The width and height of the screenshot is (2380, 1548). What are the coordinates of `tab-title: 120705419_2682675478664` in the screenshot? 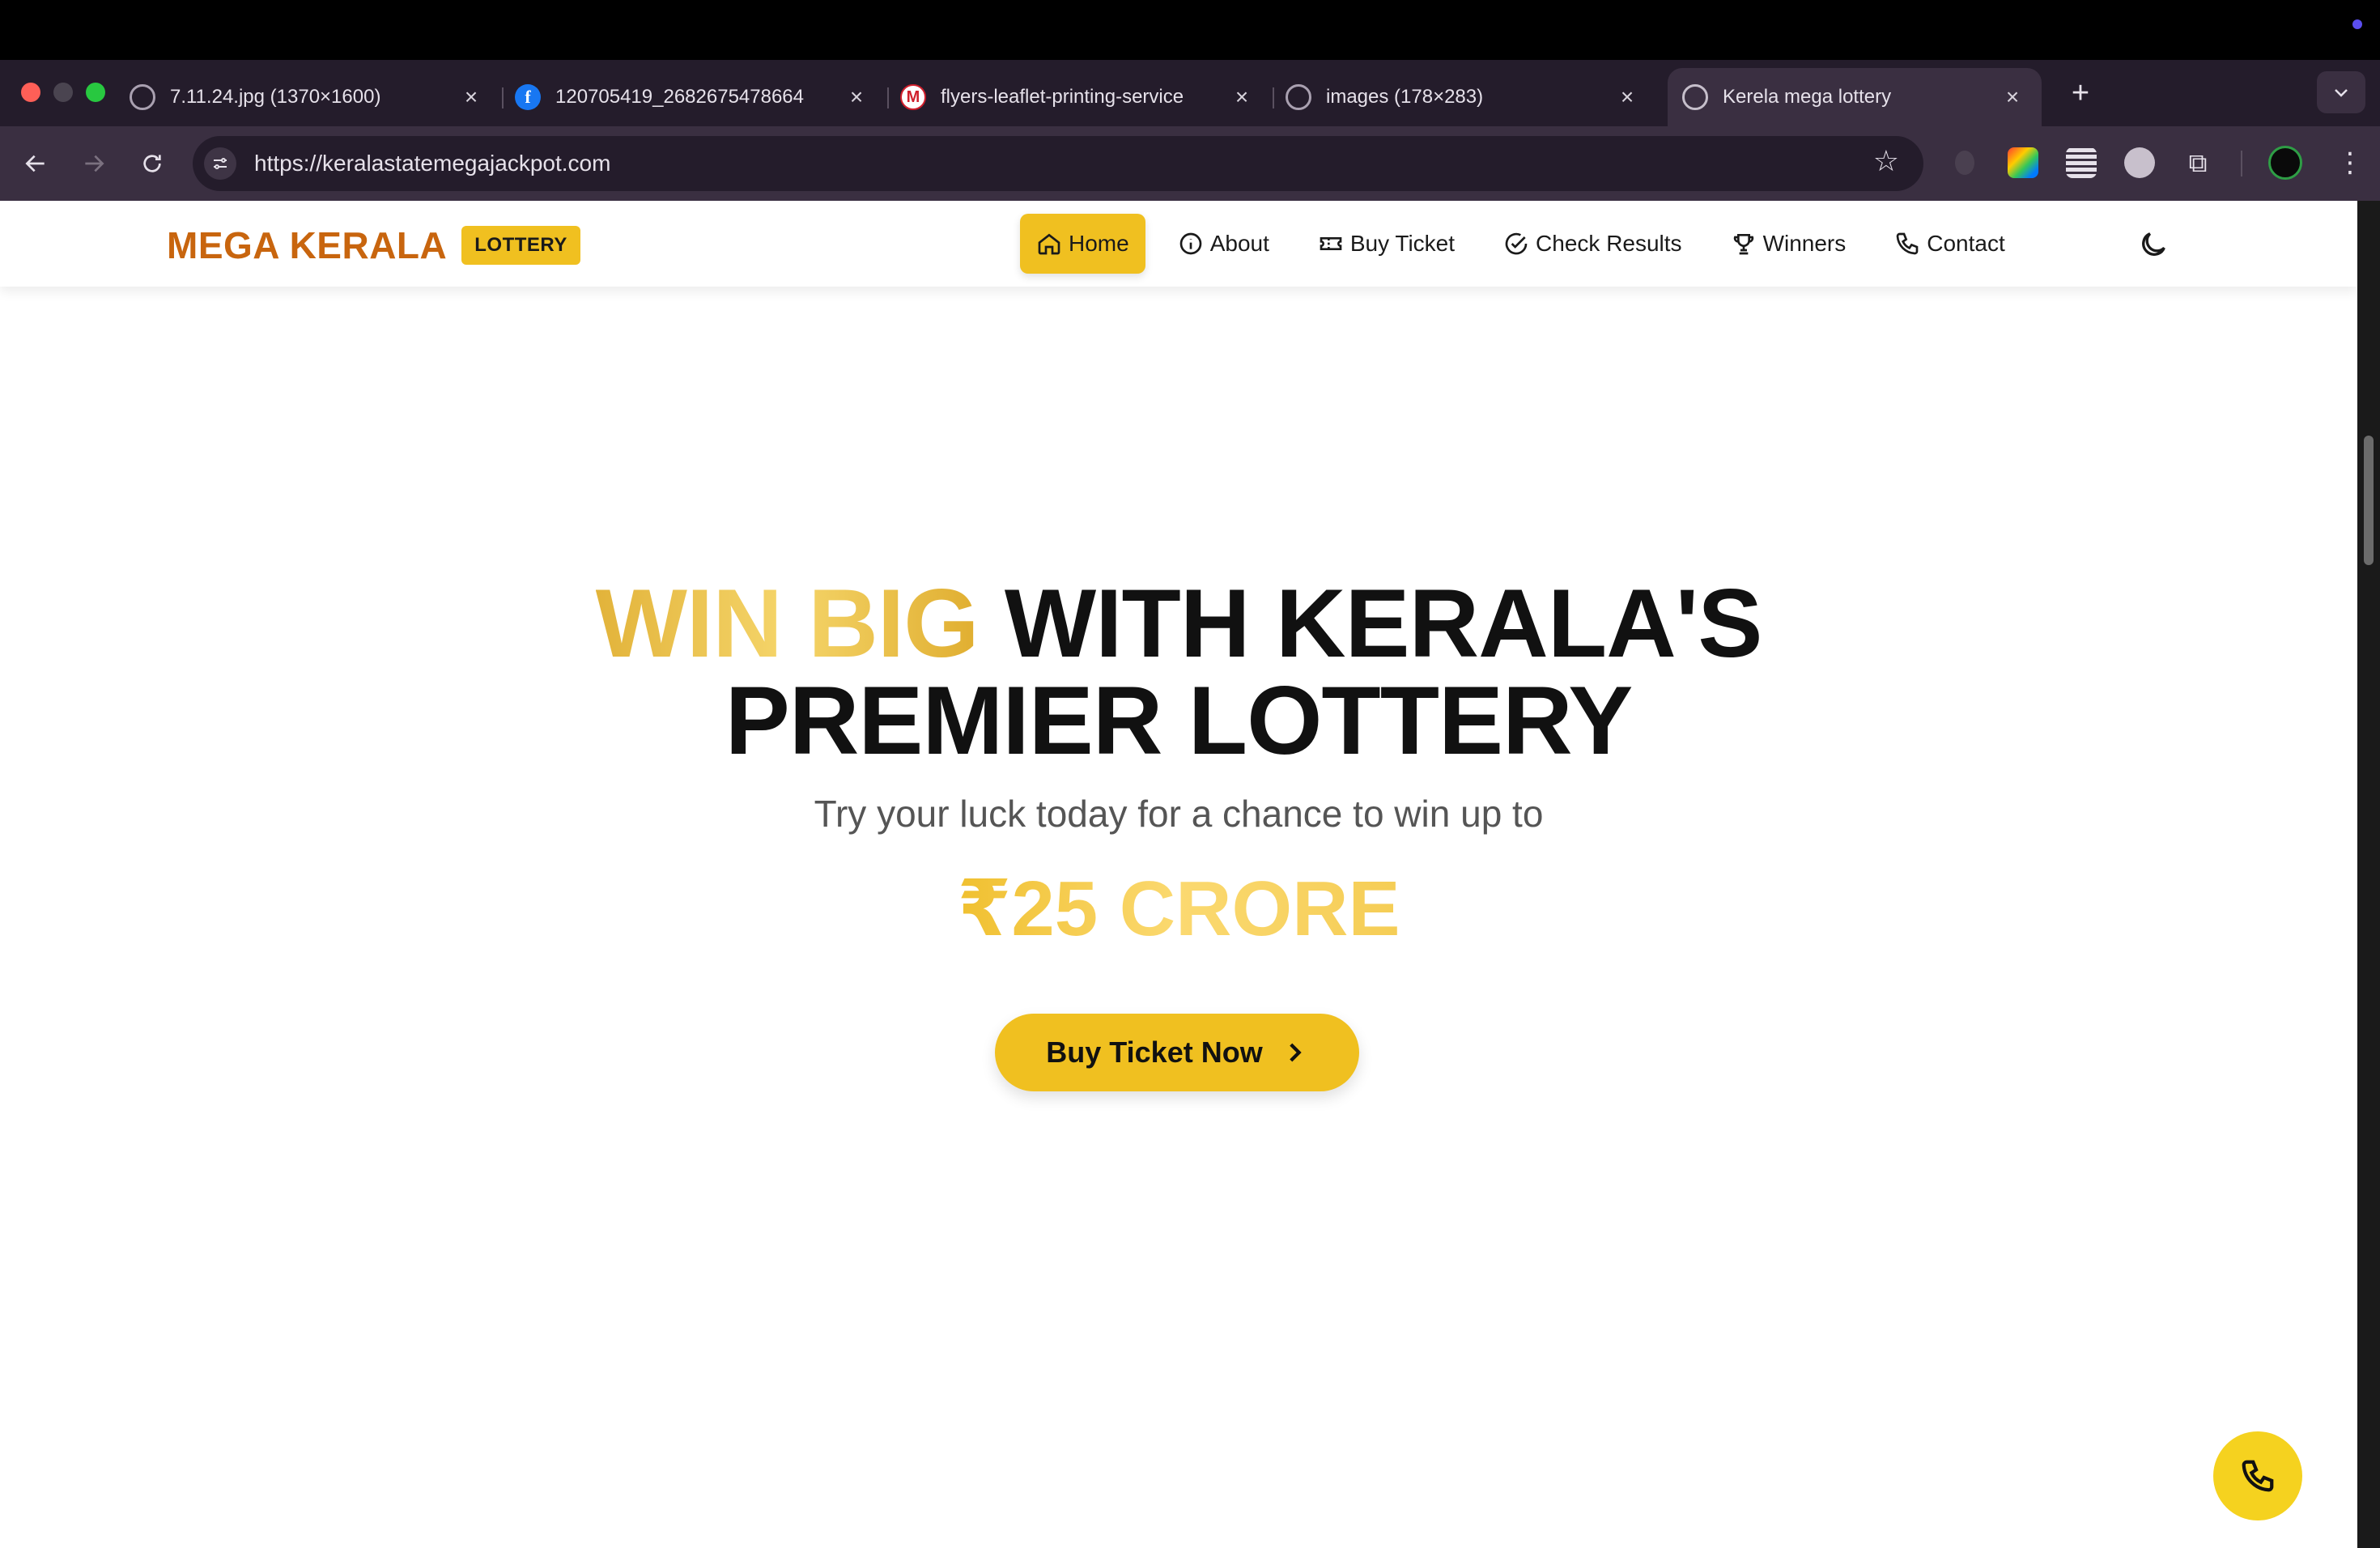 It's located at (679, 97).